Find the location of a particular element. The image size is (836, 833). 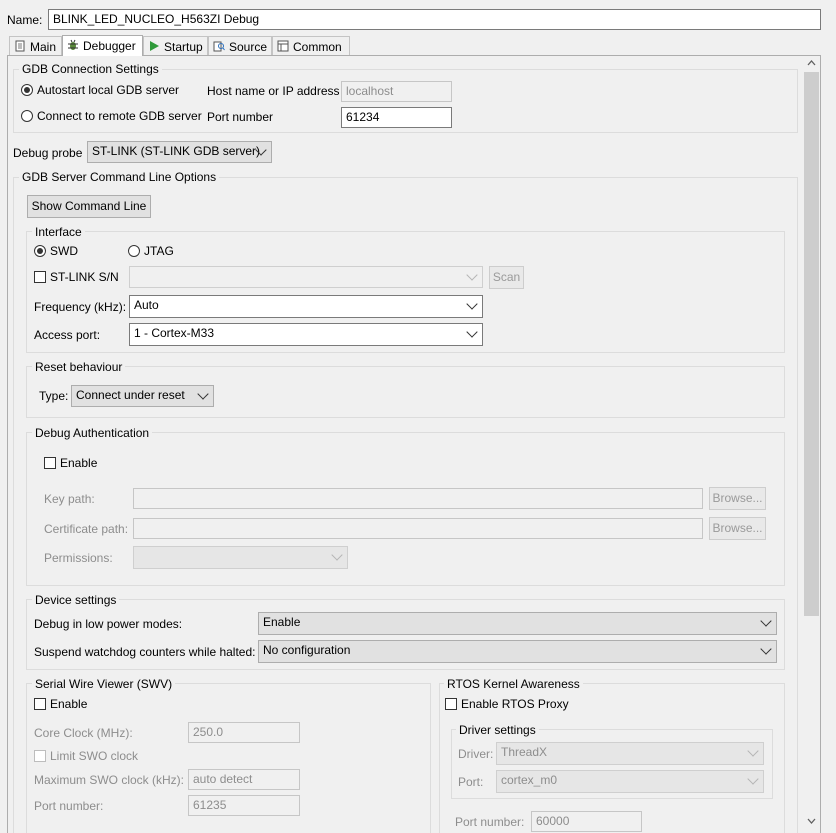

swv-enable-label: Enable is located at coordinates (69, 704).